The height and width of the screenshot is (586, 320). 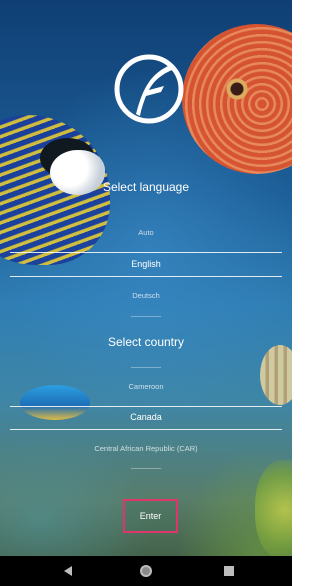 I want to click on app-logo-icon, so click(x=149, y=89).